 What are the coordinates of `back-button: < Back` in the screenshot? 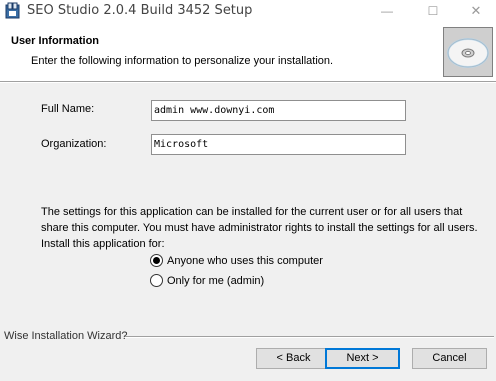 It's located at (293, 358).